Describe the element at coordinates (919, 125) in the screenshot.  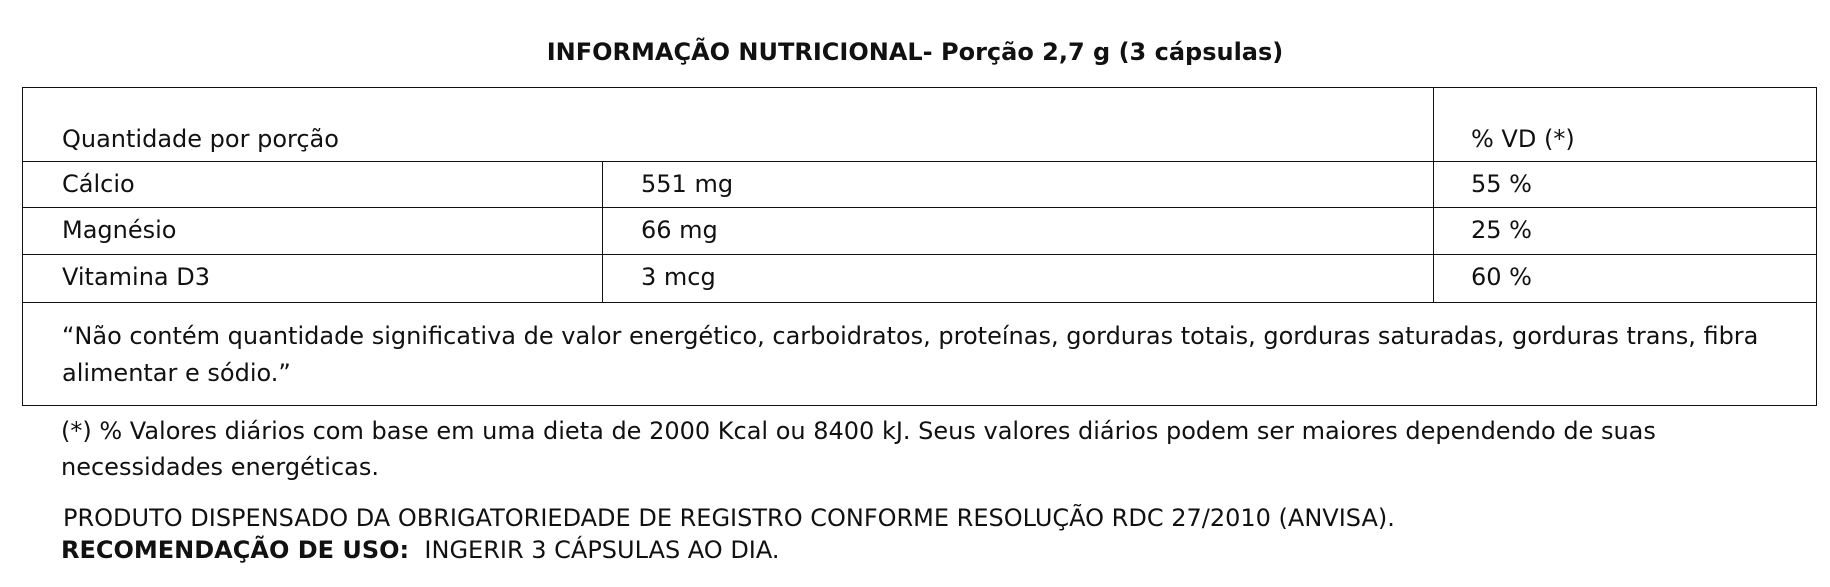
I see `table-header-row: Quantidade por porção % VD (*)` at that location.